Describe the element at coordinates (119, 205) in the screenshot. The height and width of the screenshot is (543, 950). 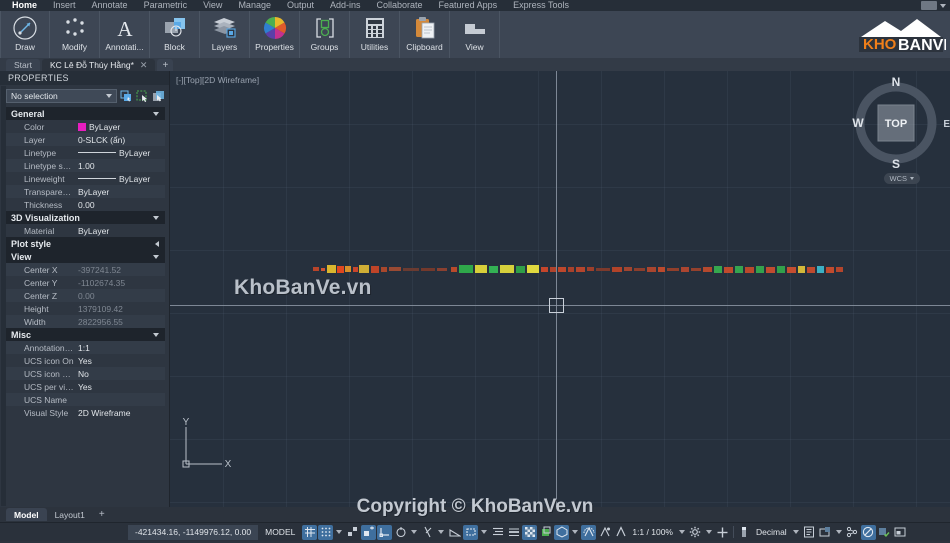
I see `property-value: 0.00` at that location.